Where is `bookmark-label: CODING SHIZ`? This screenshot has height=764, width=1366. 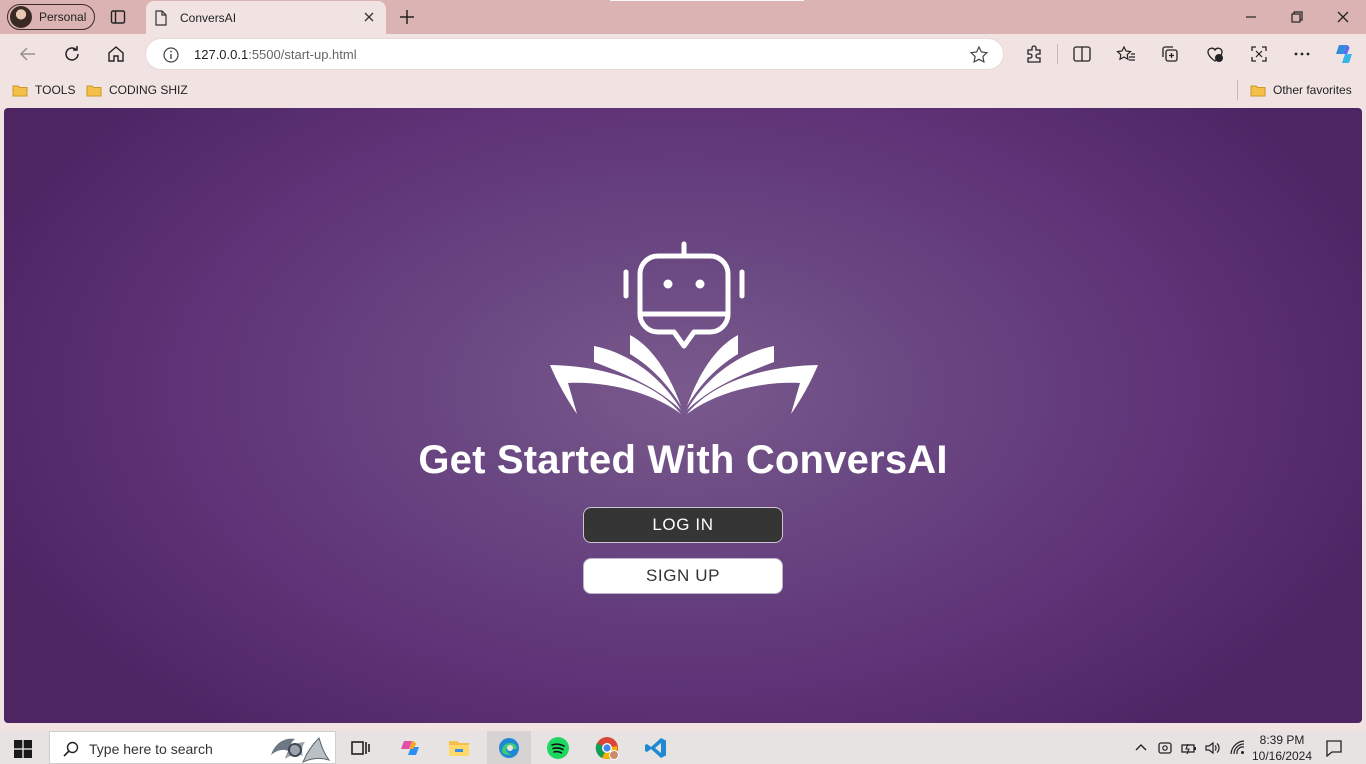 bookmark-label: CODING SHIZ is located at coordinates (148, 90).